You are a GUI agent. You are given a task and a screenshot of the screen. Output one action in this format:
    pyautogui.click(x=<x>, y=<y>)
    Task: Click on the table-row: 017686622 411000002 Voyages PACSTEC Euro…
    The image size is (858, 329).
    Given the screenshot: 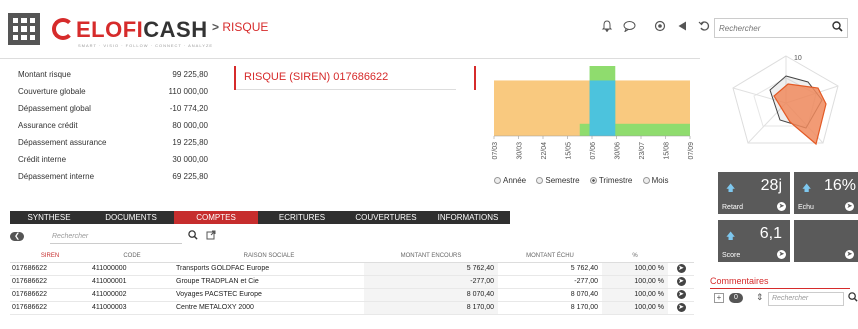 What is the action you would take?
    pyautogui.click(x=352, y=295)
    